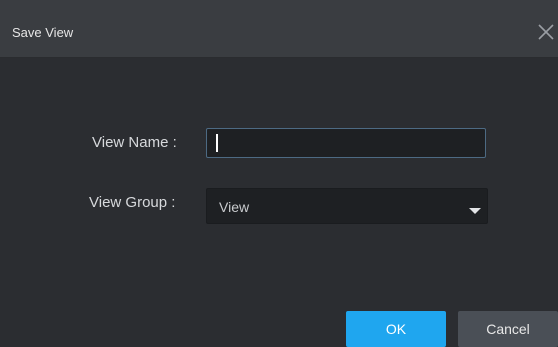  What do you see at coordinates (134, 142) in the screenshot?
I see `view-name-label: View Name :` at bounding box center [134, 142].